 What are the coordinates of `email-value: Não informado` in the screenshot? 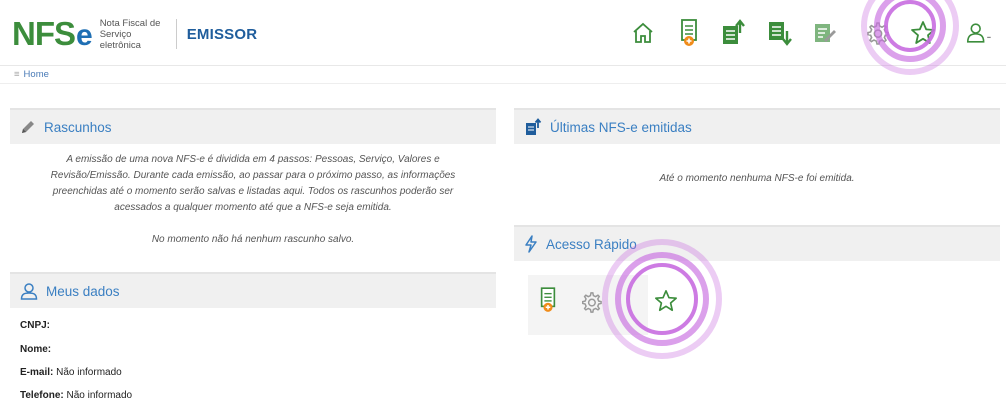 It's located at (89, 372).